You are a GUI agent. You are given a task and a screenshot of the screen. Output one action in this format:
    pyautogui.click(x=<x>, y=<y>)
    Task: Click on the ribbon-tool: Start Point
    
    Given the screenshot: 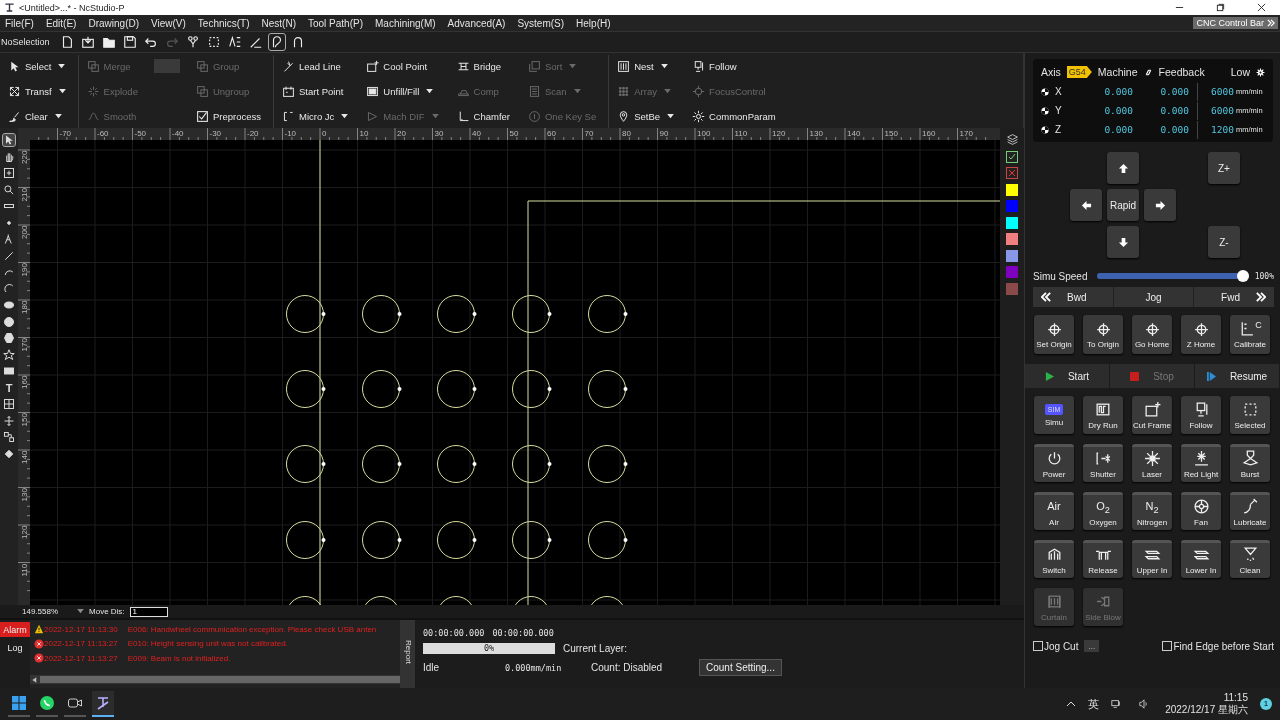 What is the action you would take?
    pyautogui.click(x=315, y=91)
    